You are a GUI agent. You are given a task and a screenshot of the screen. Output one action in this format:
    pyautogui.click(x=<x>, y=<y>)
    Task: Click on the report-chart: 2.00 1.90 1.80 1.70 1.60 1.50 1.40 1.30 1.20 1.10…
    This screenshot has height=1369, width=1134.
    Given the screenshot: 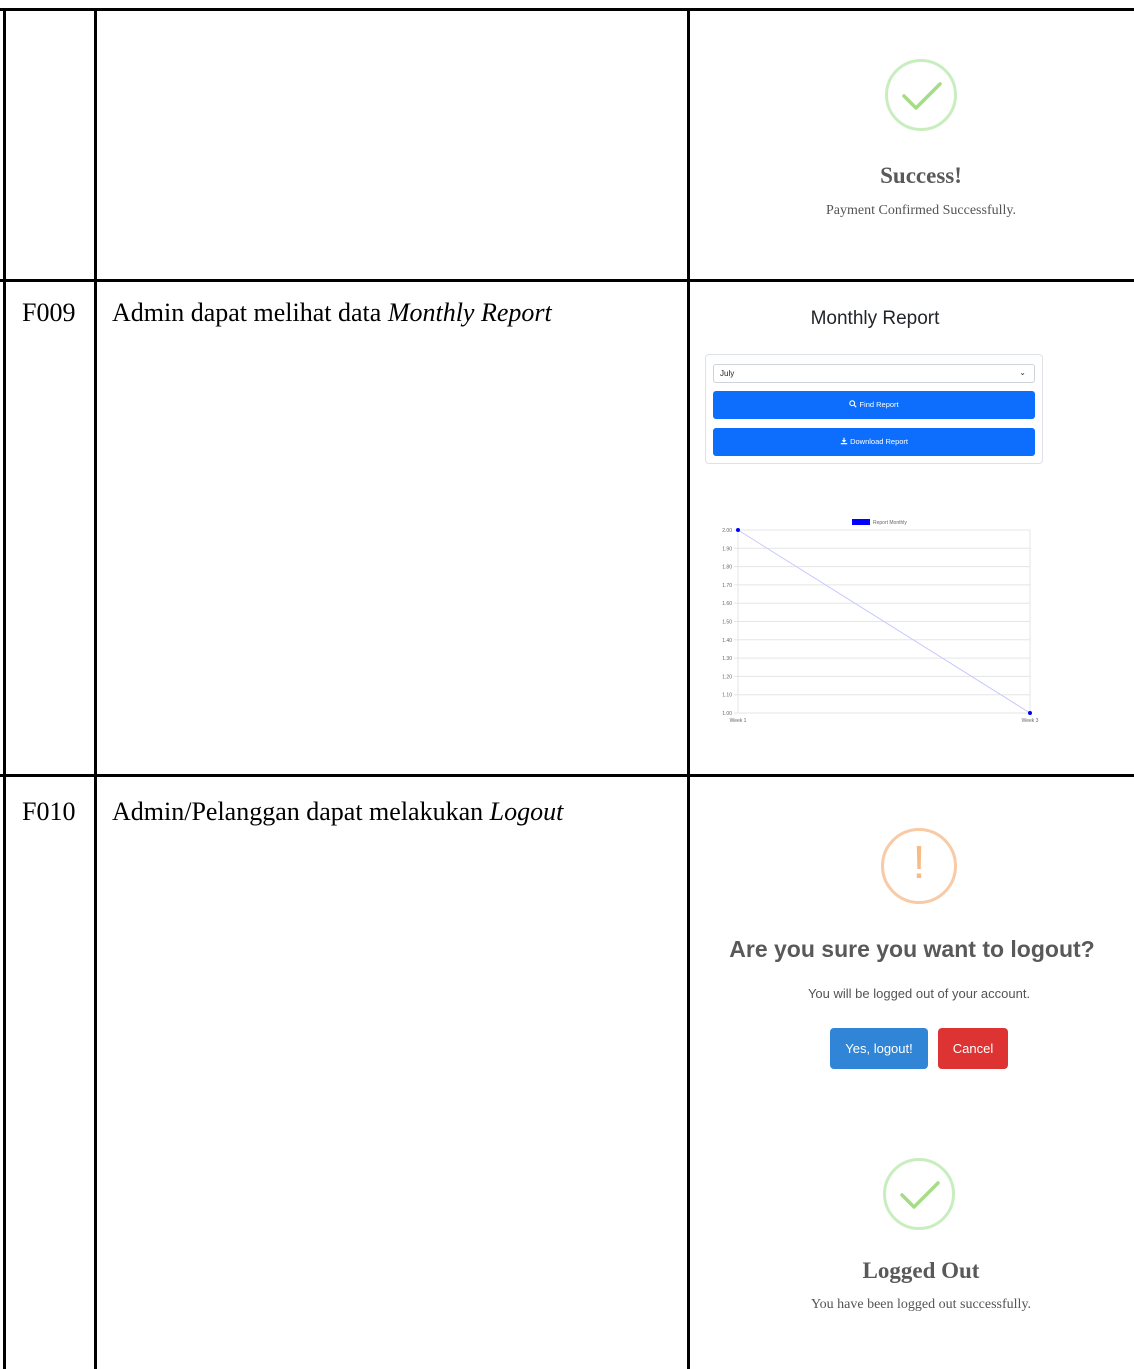 What is the action you would take?
    pyautogui.click(x=880, y=621)
    